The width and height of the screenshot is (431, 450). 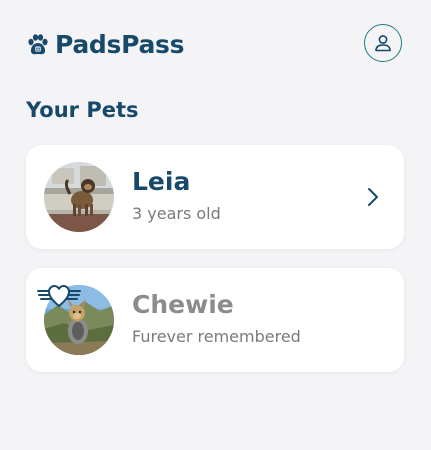 What do you see at coordinates (176, 213) in the screenshot?
I see `pet-age: 3 years old` at bounding box center [176, 213].